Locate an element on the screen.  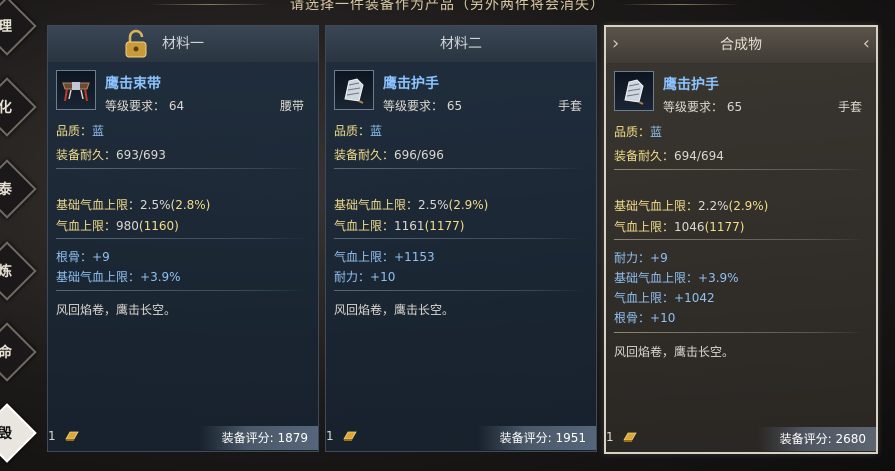
bonus-stat-label: 耐力： is located at coordinates (632, 258).